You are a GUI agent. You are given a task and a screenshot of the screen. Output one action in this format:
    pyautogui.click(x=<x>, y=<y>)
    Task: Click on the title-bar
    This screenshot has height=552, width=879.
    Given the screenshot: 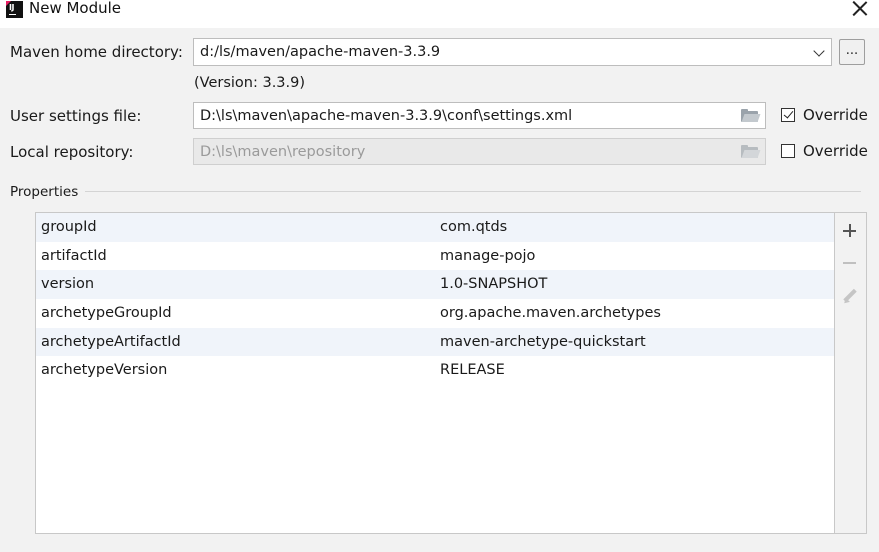 What is the action you would take?
    pyautogui.click(x=439, y=14)
    